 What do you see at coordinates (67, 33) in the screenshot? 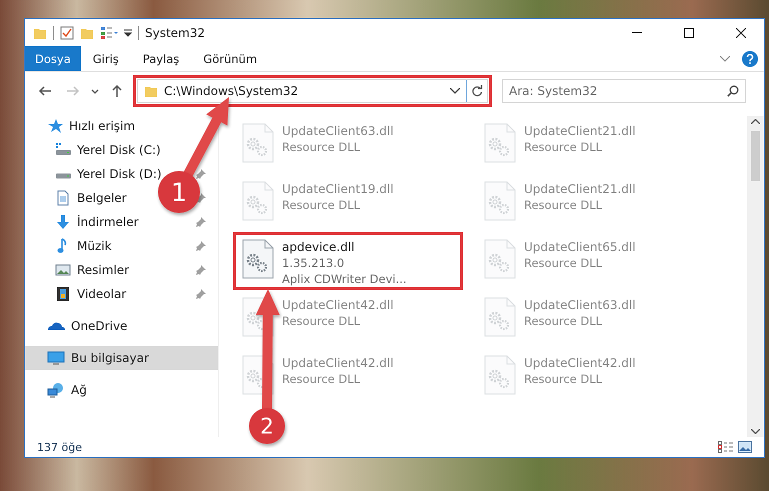
I see `checklist-icon` at bounding box center [67, 33].